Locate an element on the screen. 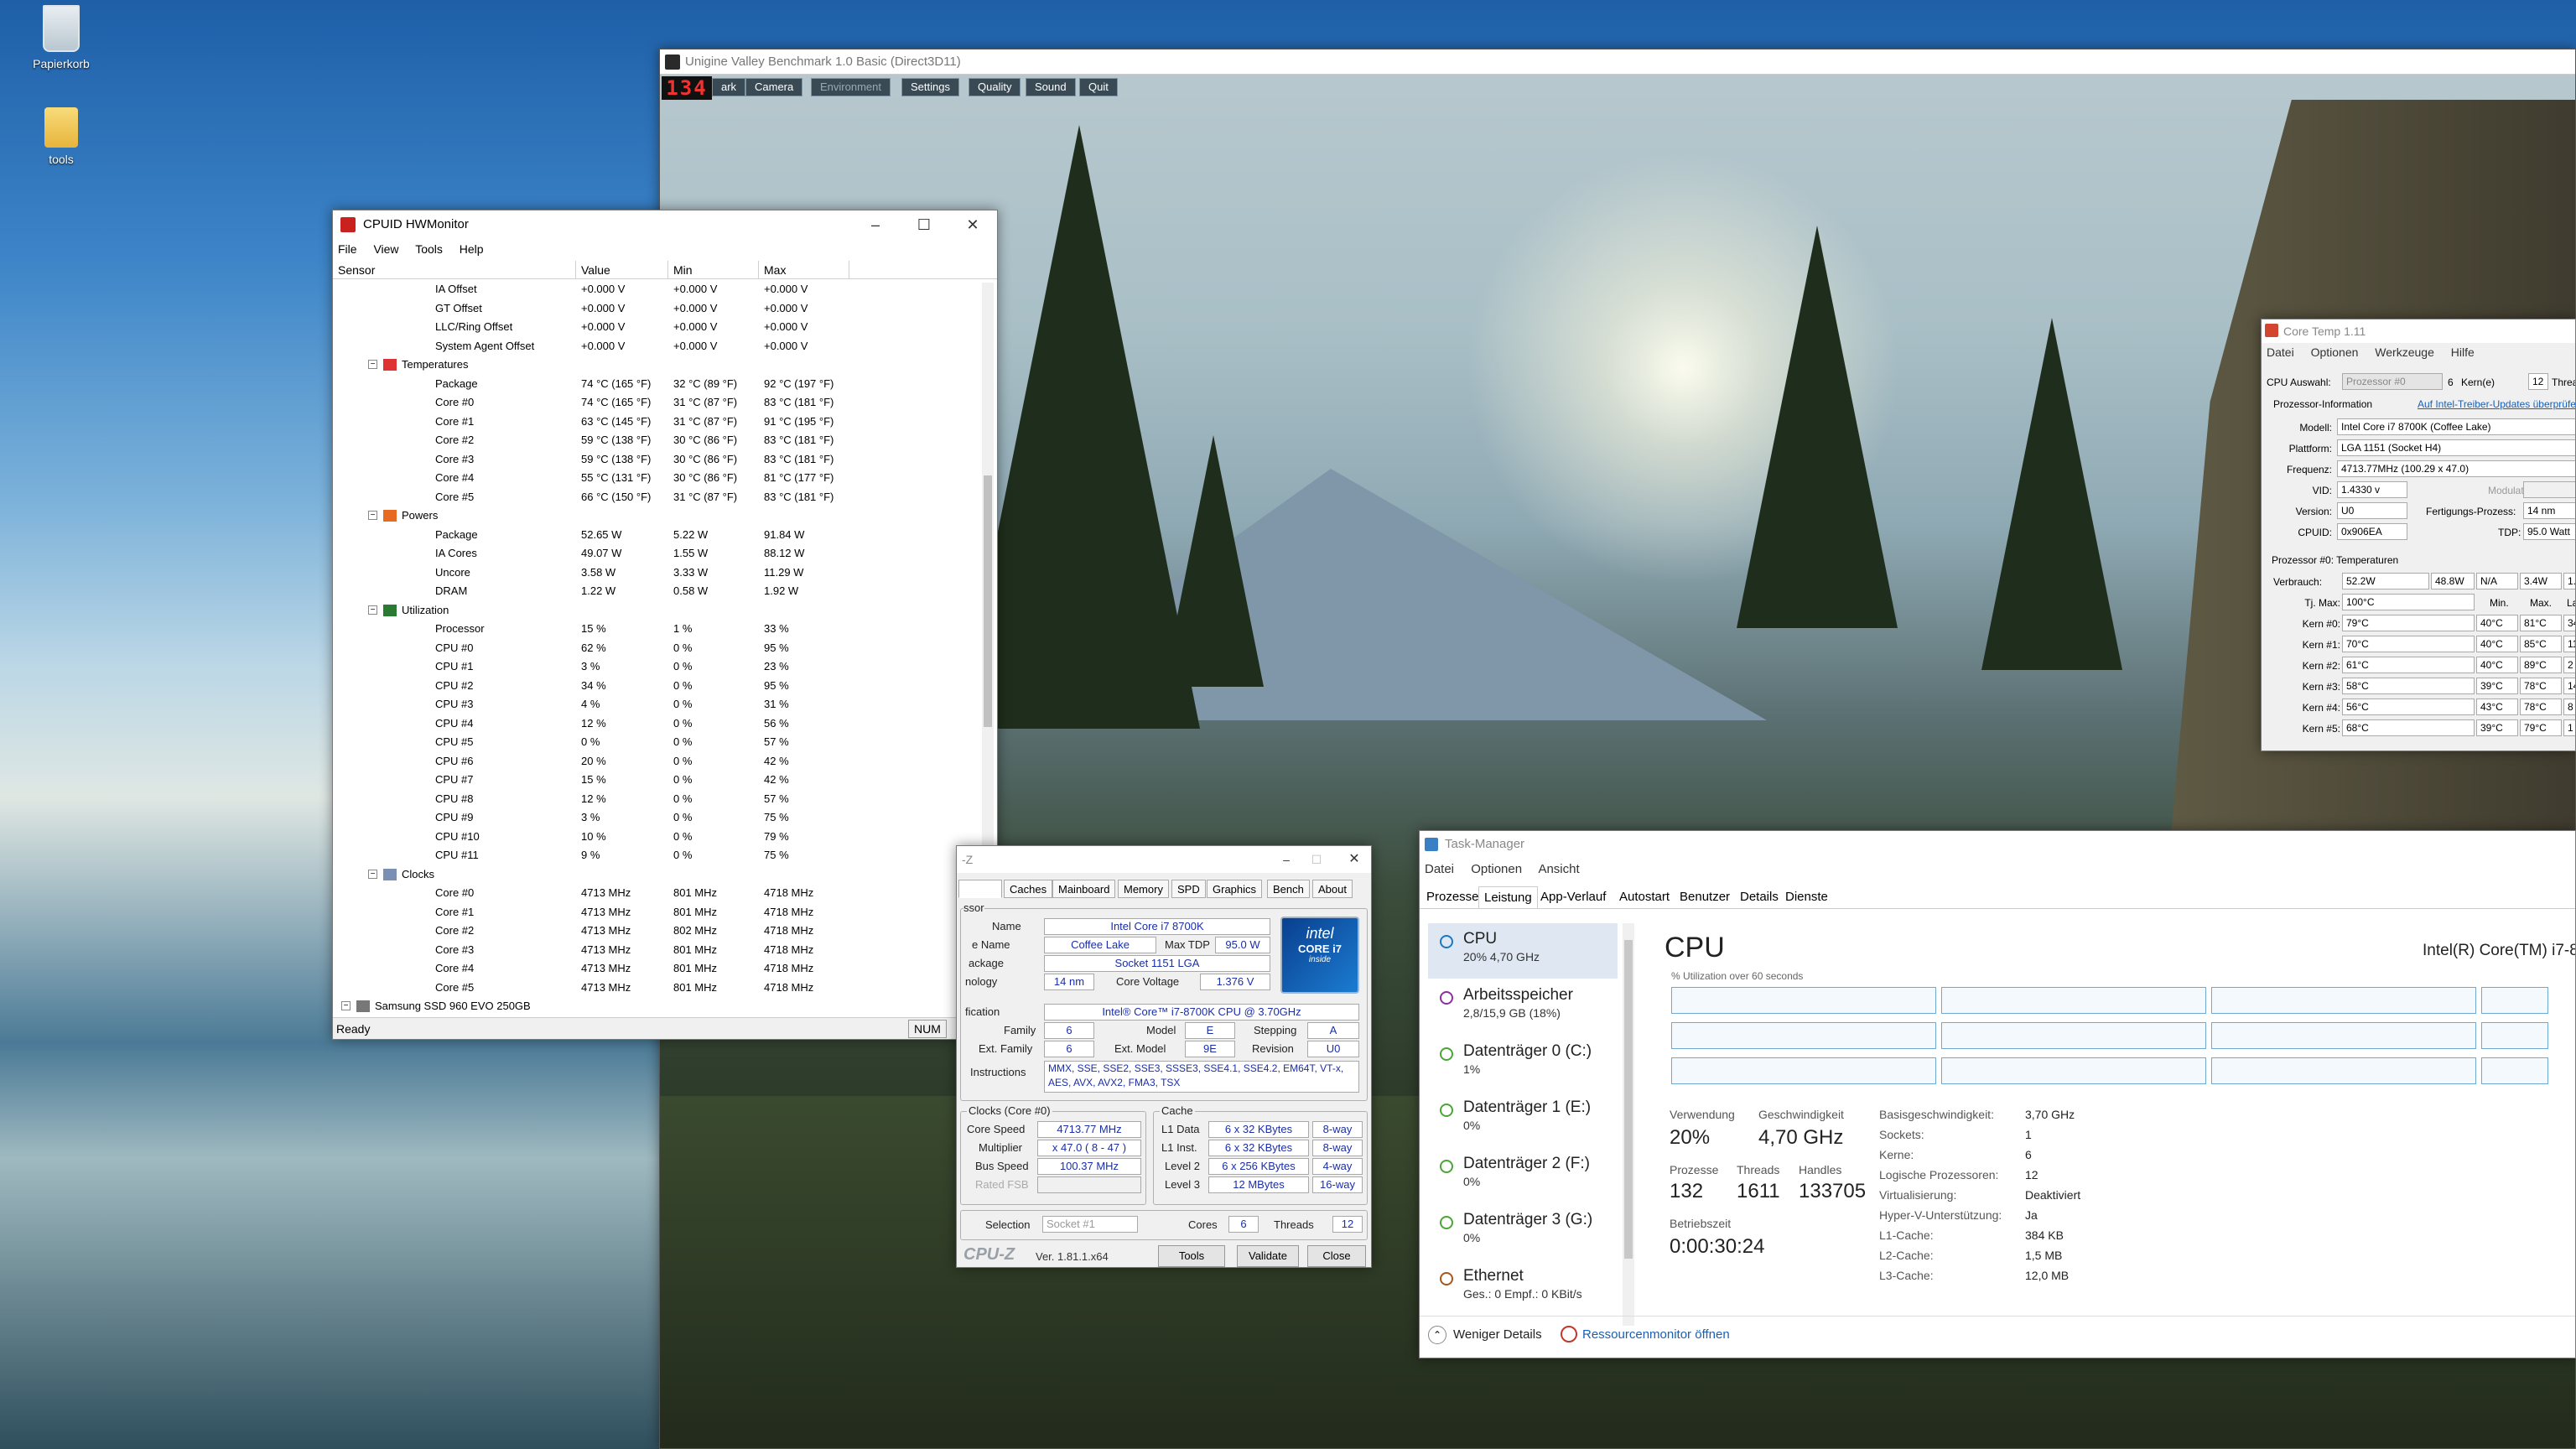 Image resolution: width=2576 pixels, height=1449 pixels. perf-item-datentr-ger-3-g-: Datenträger 3 (G:) 0% is located at coordinates (1523, 1231).